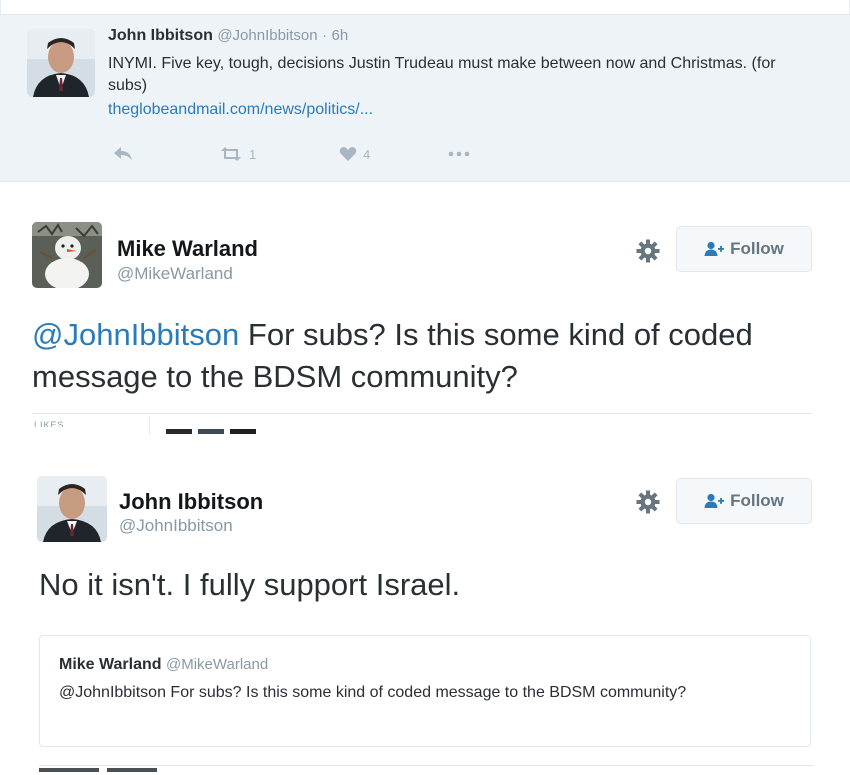 This screenshot has width=850, height=775. What do you see at coordinates (149, 425) in the screenshot?
I see `stats-divider` at bounding box center [149, 425].